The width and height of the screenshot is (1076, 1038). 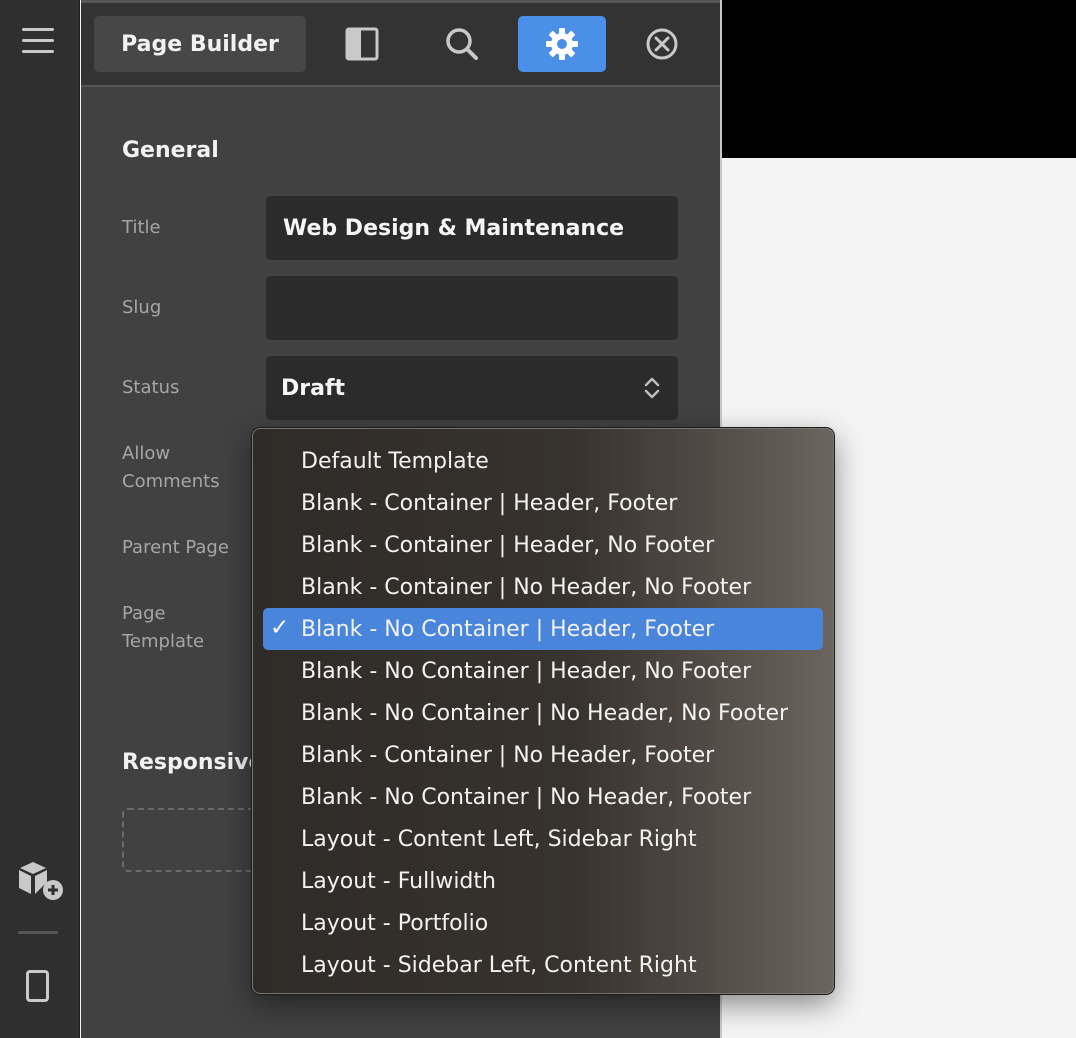 What do you see at coordinates (508, 629) in the screenshot?
I see `option-label: Blank - No Container | Header, Footer` at bounding box center [508, 629].